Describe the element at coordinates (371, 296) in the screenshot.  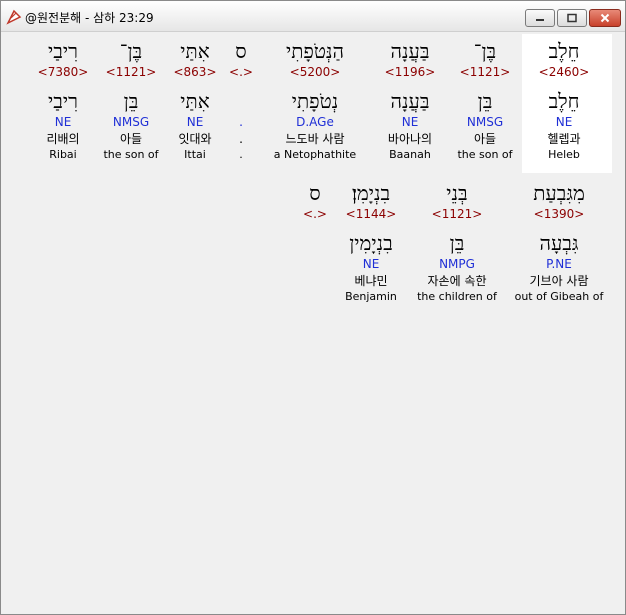
I see `english-gloss: Benjamin` at that location.